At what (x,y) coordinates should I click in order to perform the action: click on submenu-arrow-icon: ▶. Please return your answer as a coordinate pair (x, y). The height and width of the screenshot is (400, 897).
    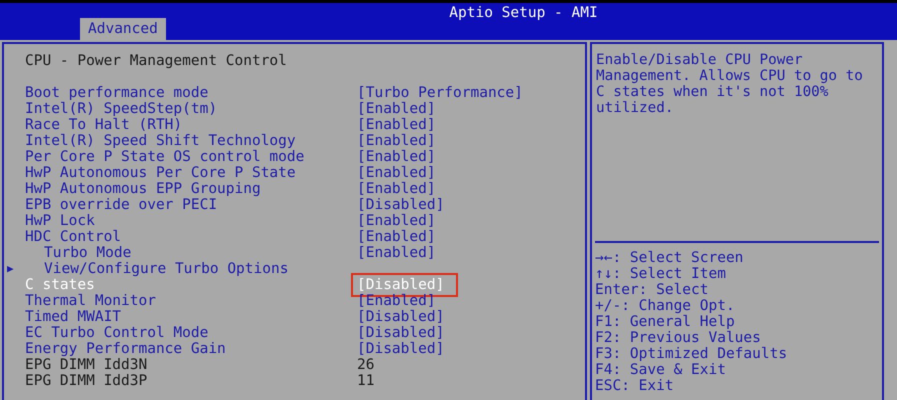
    Looking at the image, I should click on (10, 269).